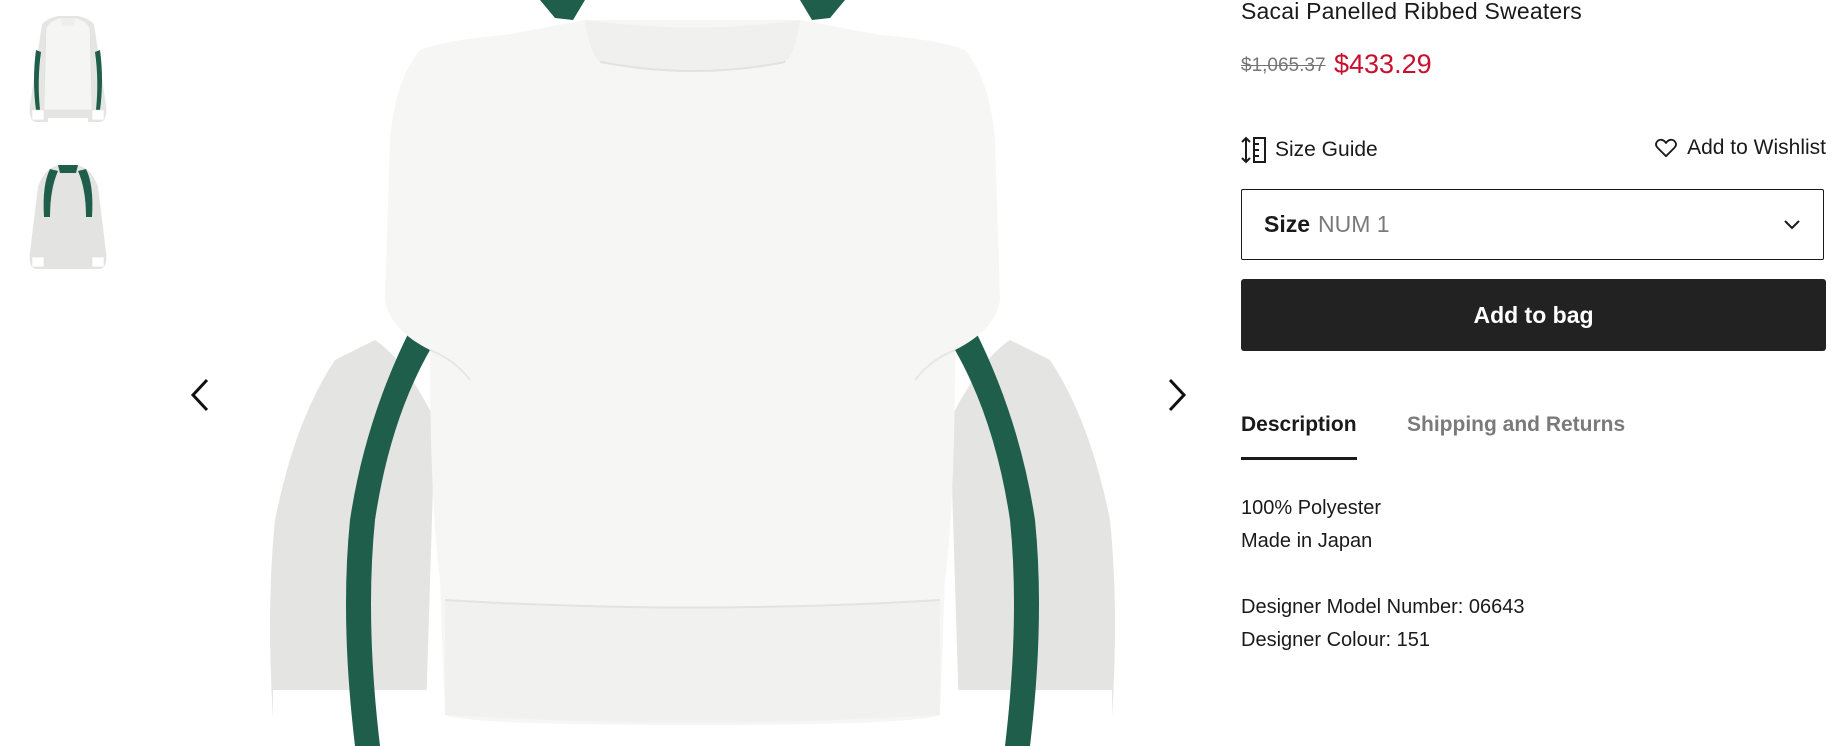 The height and width of the screenshot is (746, 1844). I want to click on product-info-tabs: Description Shipping and Returns, so click(1533, 438).